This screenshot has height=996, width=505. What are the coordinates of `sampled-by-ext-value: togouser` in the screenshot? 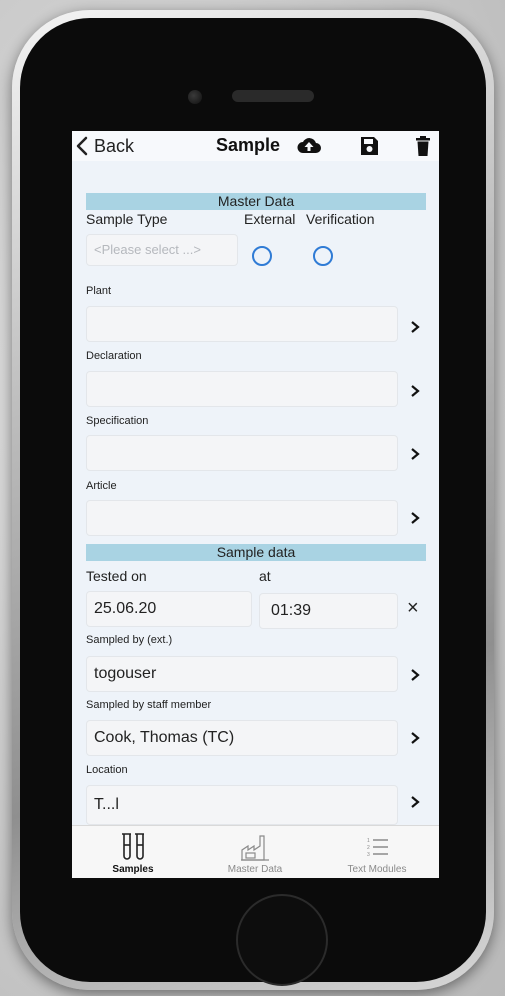 It's located at (125, 673).